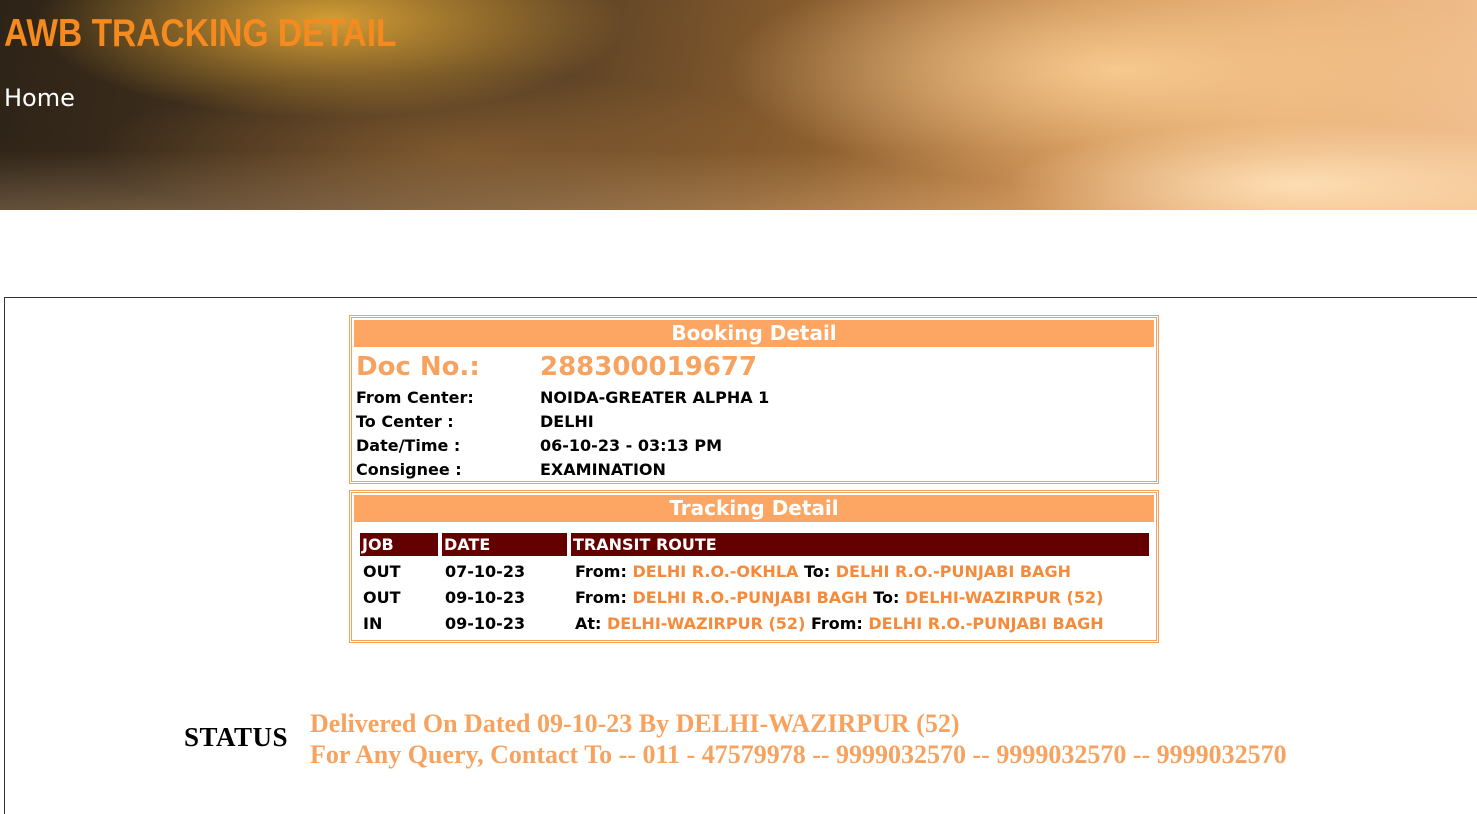  I want to click on from-center-value: NOIDA-GREATER ALPHA 1, so click(655, 397).